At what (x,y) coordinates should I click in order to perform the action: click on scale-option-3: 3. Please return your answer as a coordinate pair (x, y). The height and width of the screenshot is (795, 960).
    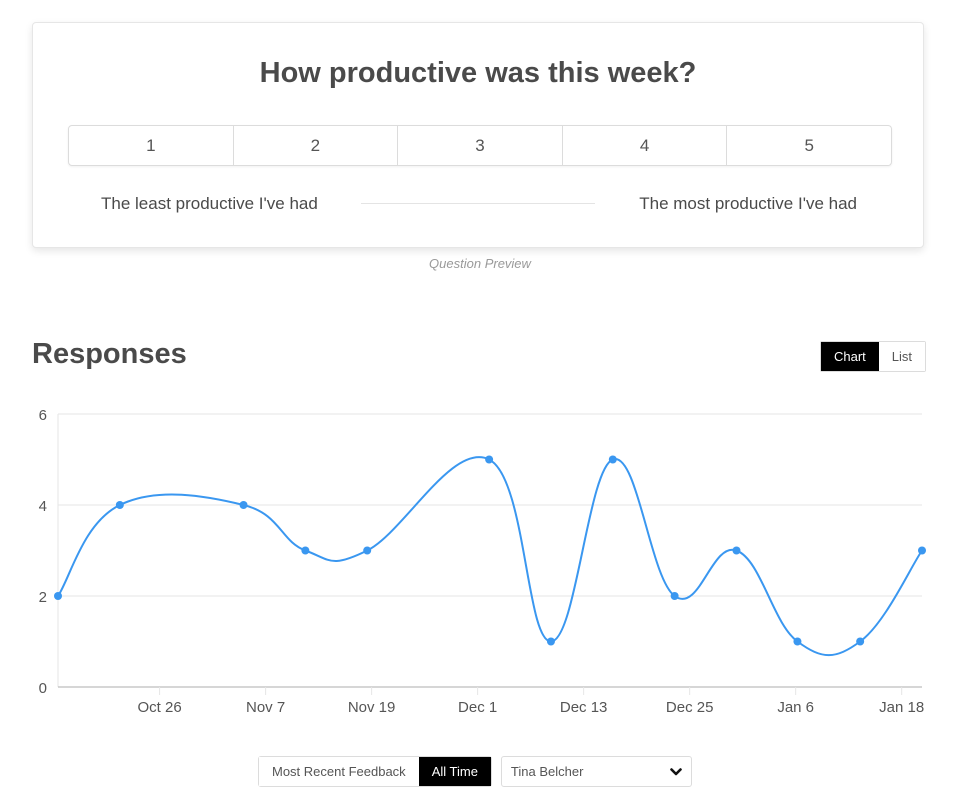
    Looking at the image, I should click on (480, 145).